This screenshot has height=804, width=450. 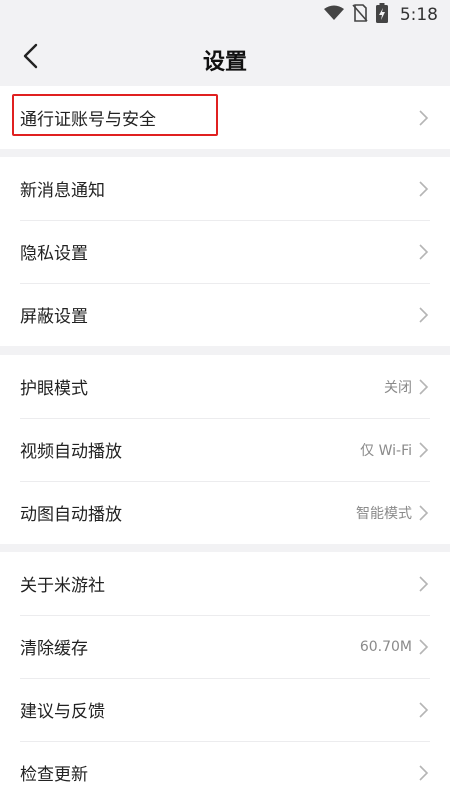 I want to click on battery-charging-icon, so click(x=381, y=15).